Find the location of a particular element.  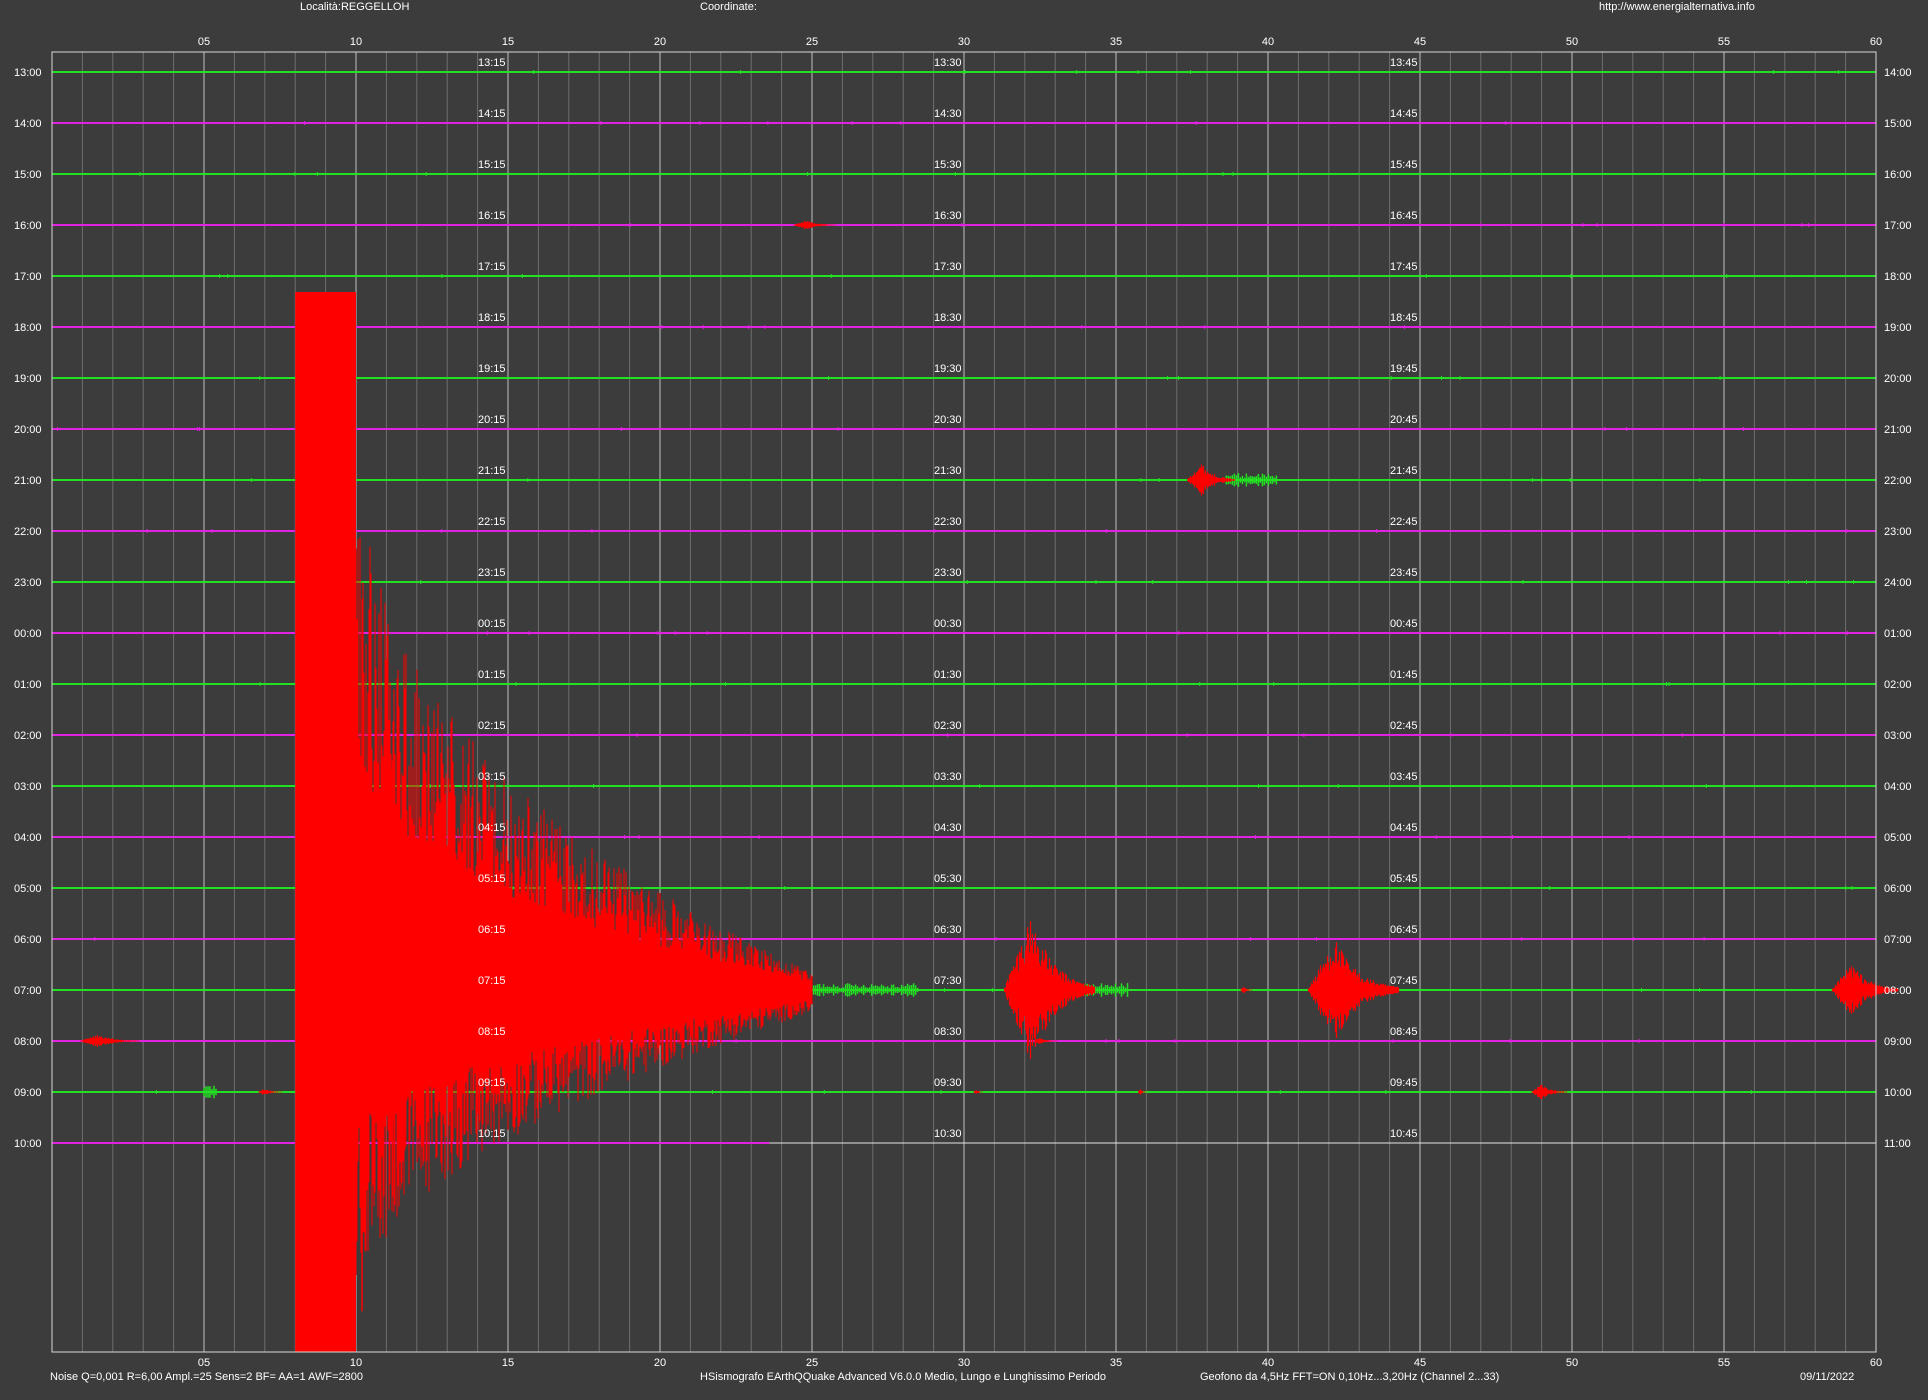

row-label-left: 22:00 is located at coordinates (28, 532).